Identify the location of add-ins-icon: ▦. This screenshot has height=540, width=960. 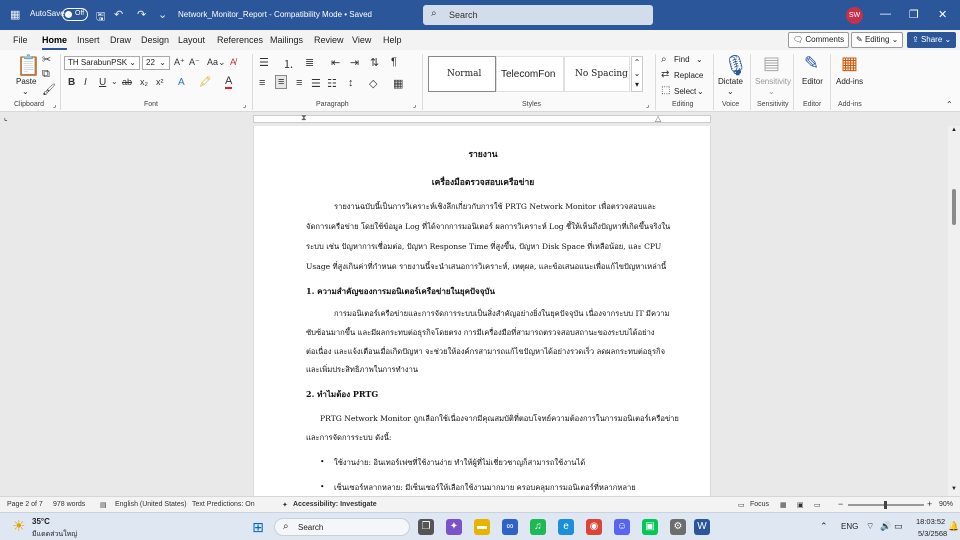
(849, 63).